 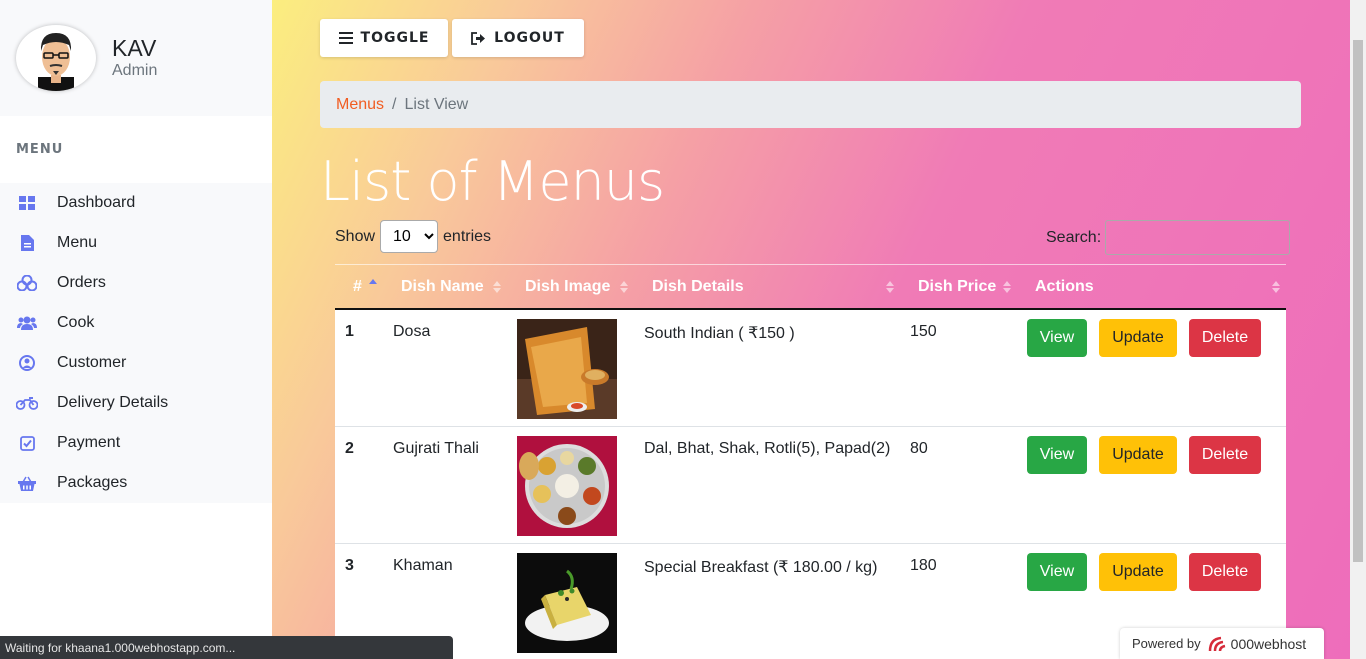 I want to click on sidebar-item-packages: Packages, so click(x=136, y=483).